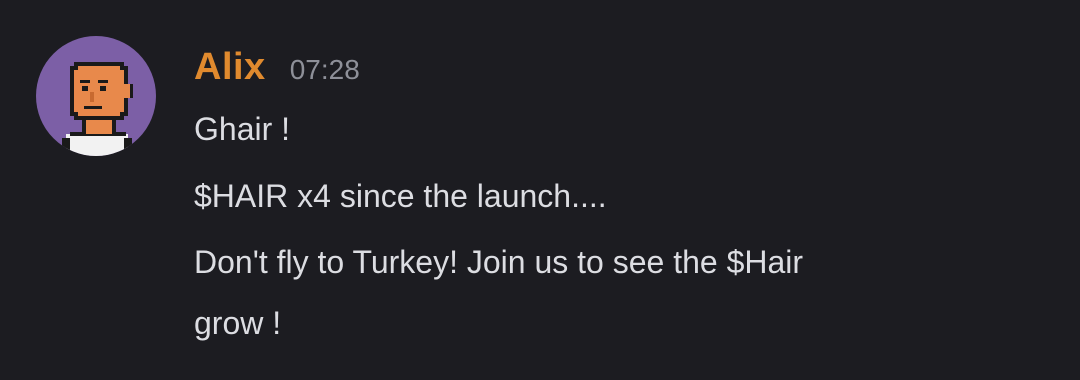 The width and height of the screenshot is (1080, 380). Describe the element at coordinates (238, 323) in the screenshot. I see `message-text-line: grow !` at that location.